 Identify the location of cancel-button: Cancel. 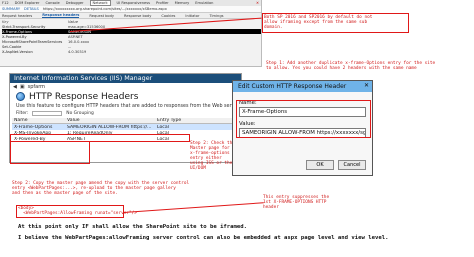
(352, 165).